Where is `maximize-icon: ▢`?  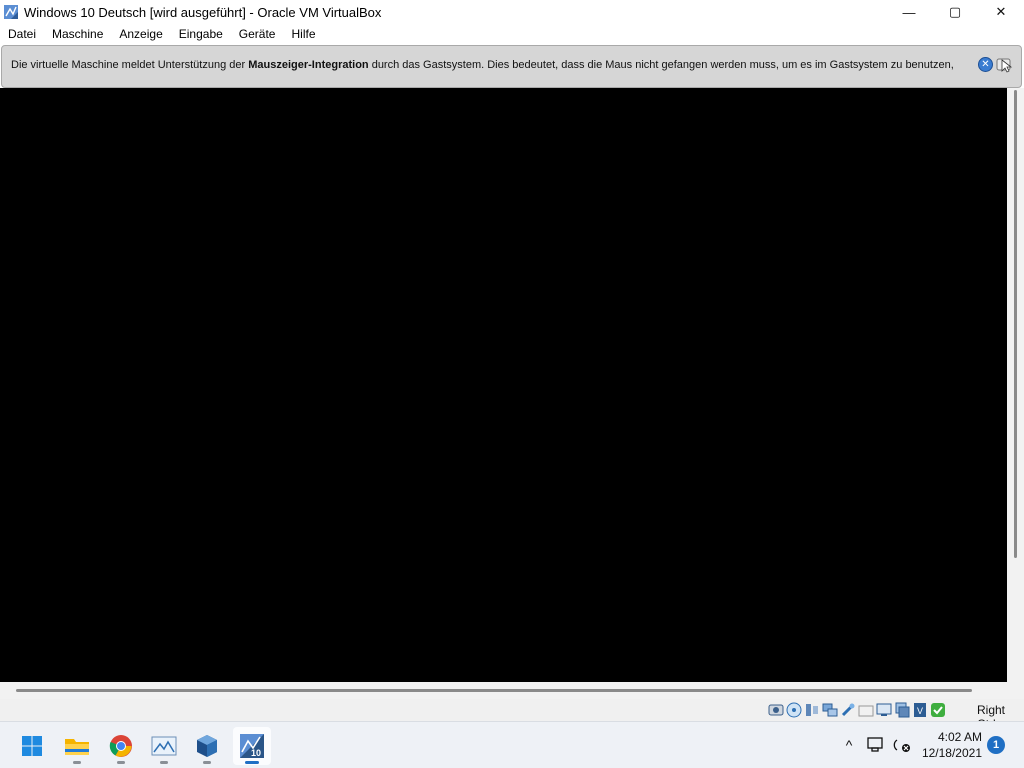 maximize-icon: ▢ is located at coordinates (955, 11).